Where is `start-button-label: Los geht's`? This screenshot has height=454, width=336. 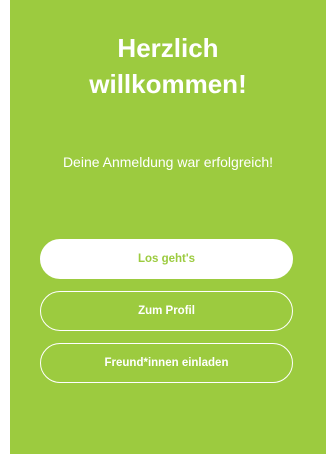
start-button-label: Los geht's is located at coordinates (166, 259).